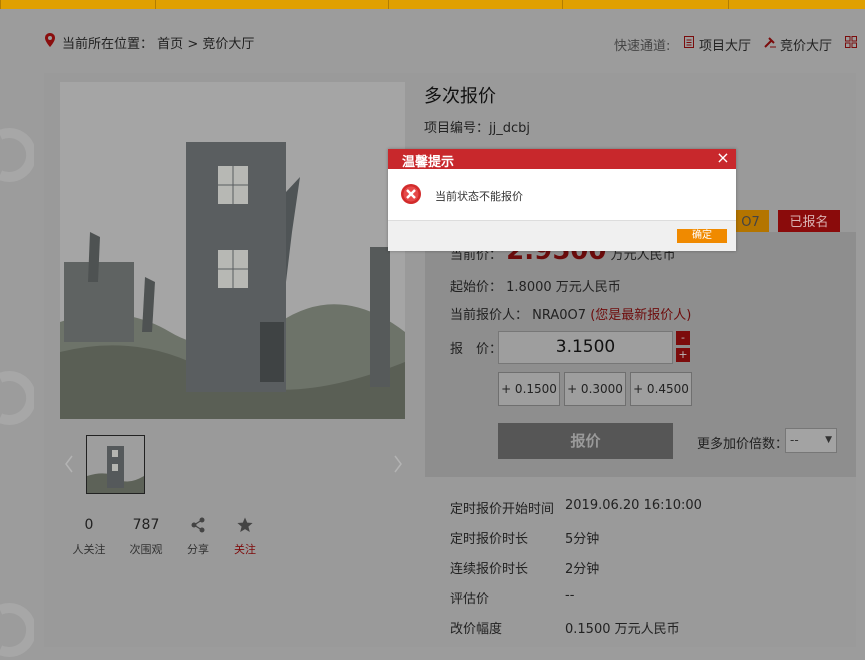 The height and width of the screenshot is (660, 865). What do you see at coordinates (585, 347) in the screenshot?
I see `bid-price-input: 3.1500` at bounding box center [585, 347].